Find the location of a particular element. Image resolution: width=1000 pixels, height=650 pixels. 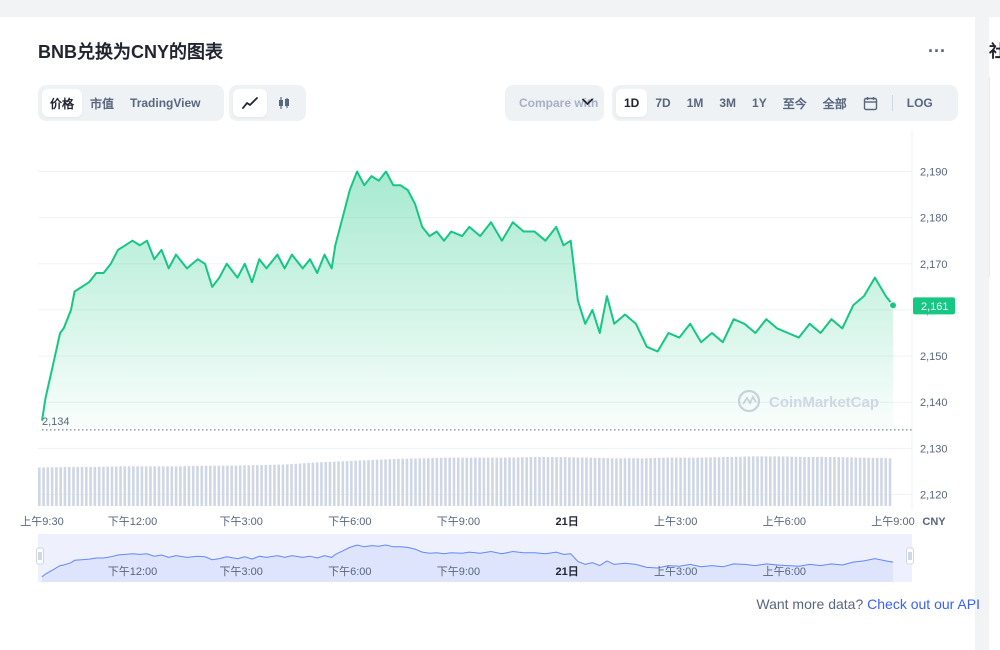

api-promo: Want more data? Check out our API is located at coordinates (868, 604).